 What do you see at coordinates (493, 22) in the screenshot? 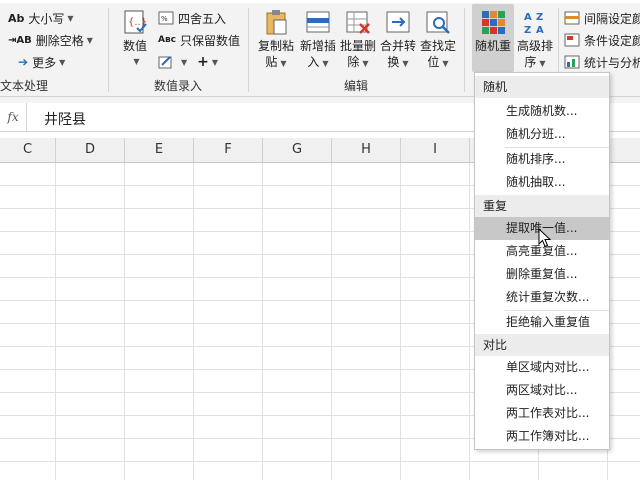
I see `color-grid-icon` at bounding box center [493, 22].